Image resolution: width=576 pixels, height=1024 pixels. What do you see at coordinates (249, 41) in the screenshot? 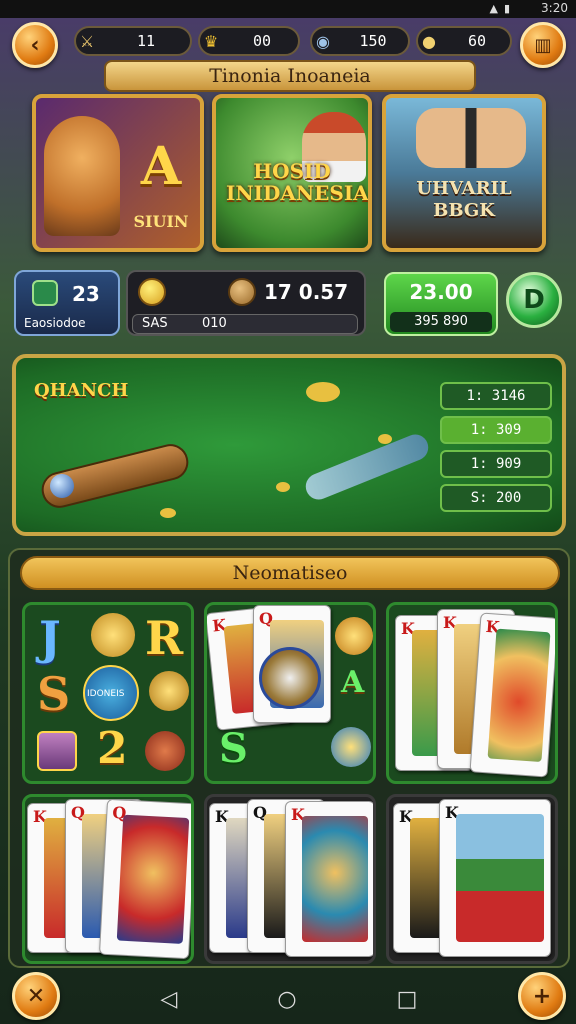
I see `resource-pill-trophy: ♛ 00` at bounding box center [249, 41].